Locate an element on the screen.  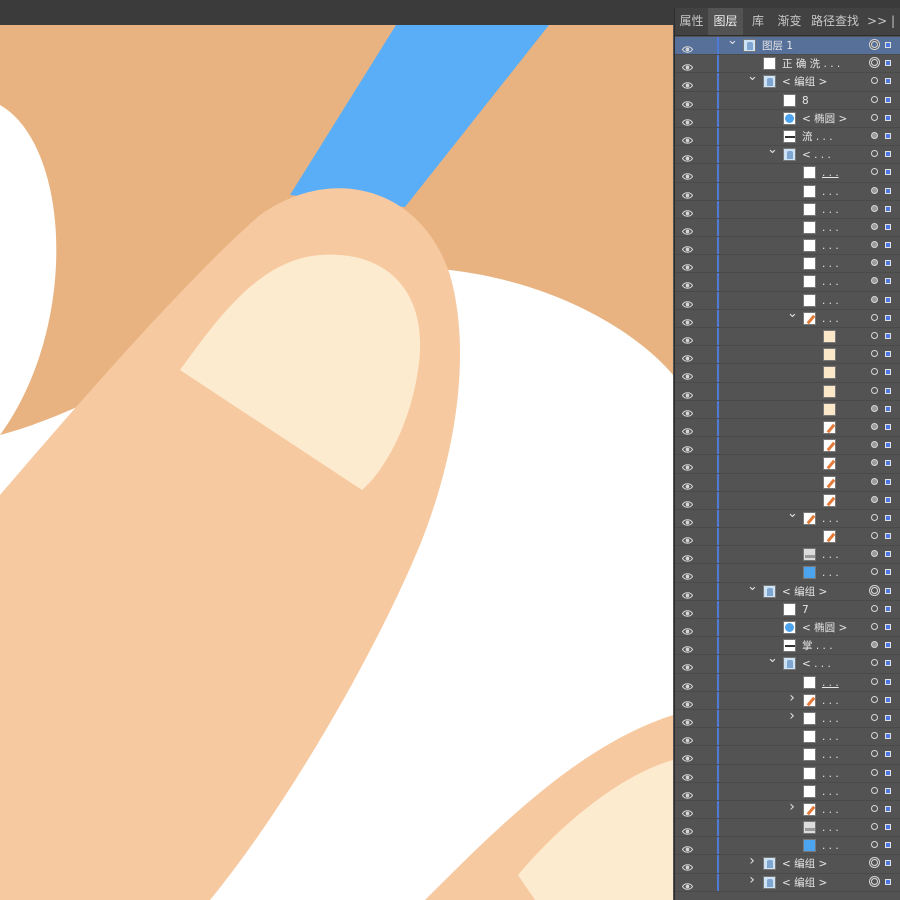
layer-row: ⌄ < . . . is located at coordinates (787, 663).